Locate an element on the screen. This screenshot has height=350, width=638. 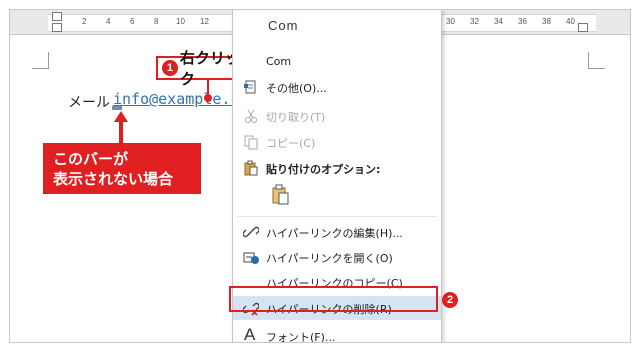
up-arrow-stem is located at coordinates (121, 132).